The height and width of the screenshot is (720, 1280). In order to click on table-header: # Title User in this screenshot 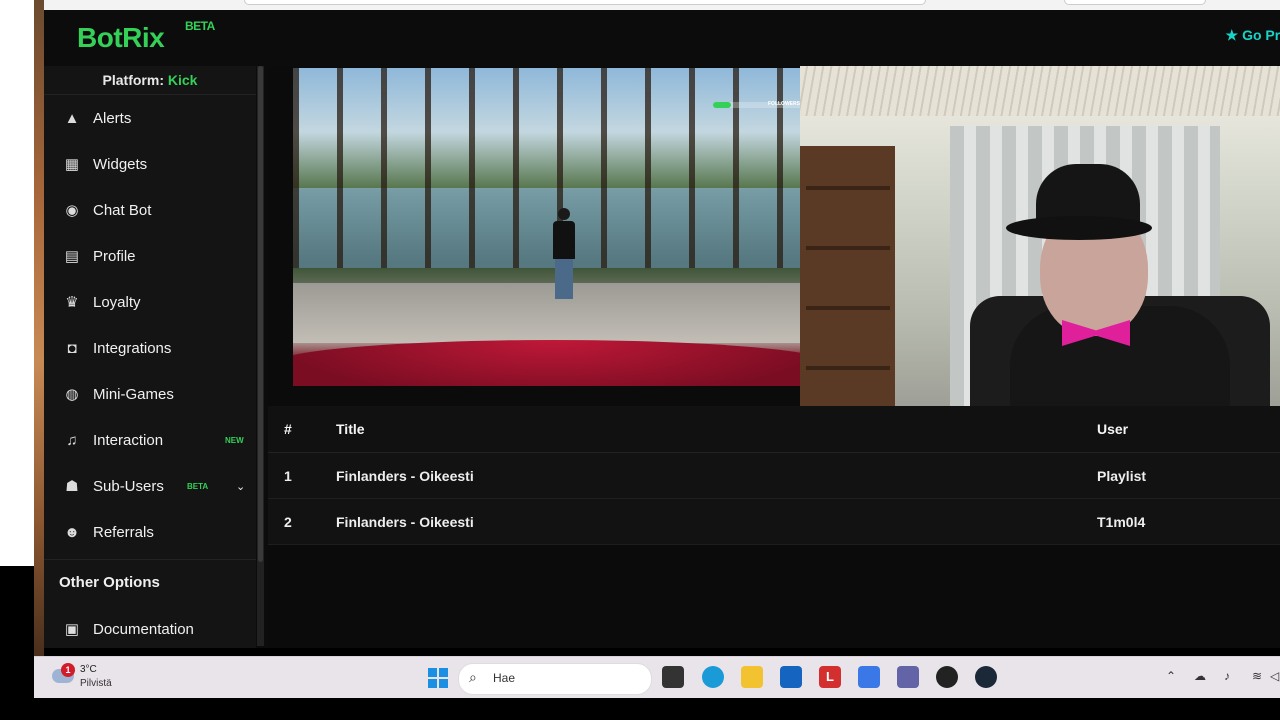, I will do `click(774, 429)`.